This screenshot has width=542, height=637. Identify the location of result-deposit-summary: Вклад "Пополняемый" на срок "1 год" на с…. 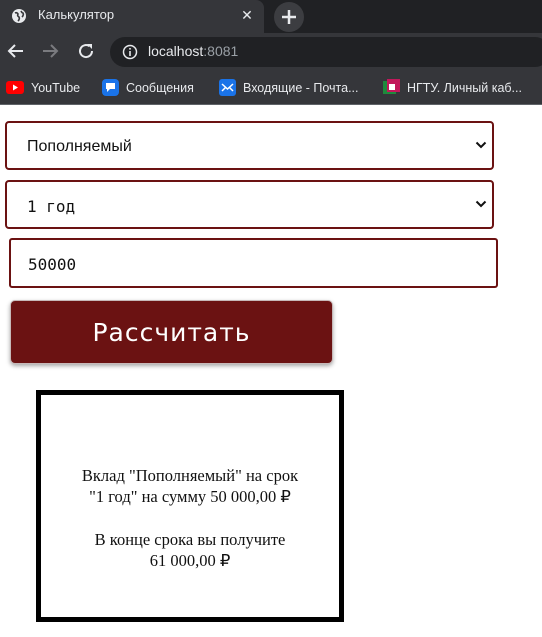
(190, 486).